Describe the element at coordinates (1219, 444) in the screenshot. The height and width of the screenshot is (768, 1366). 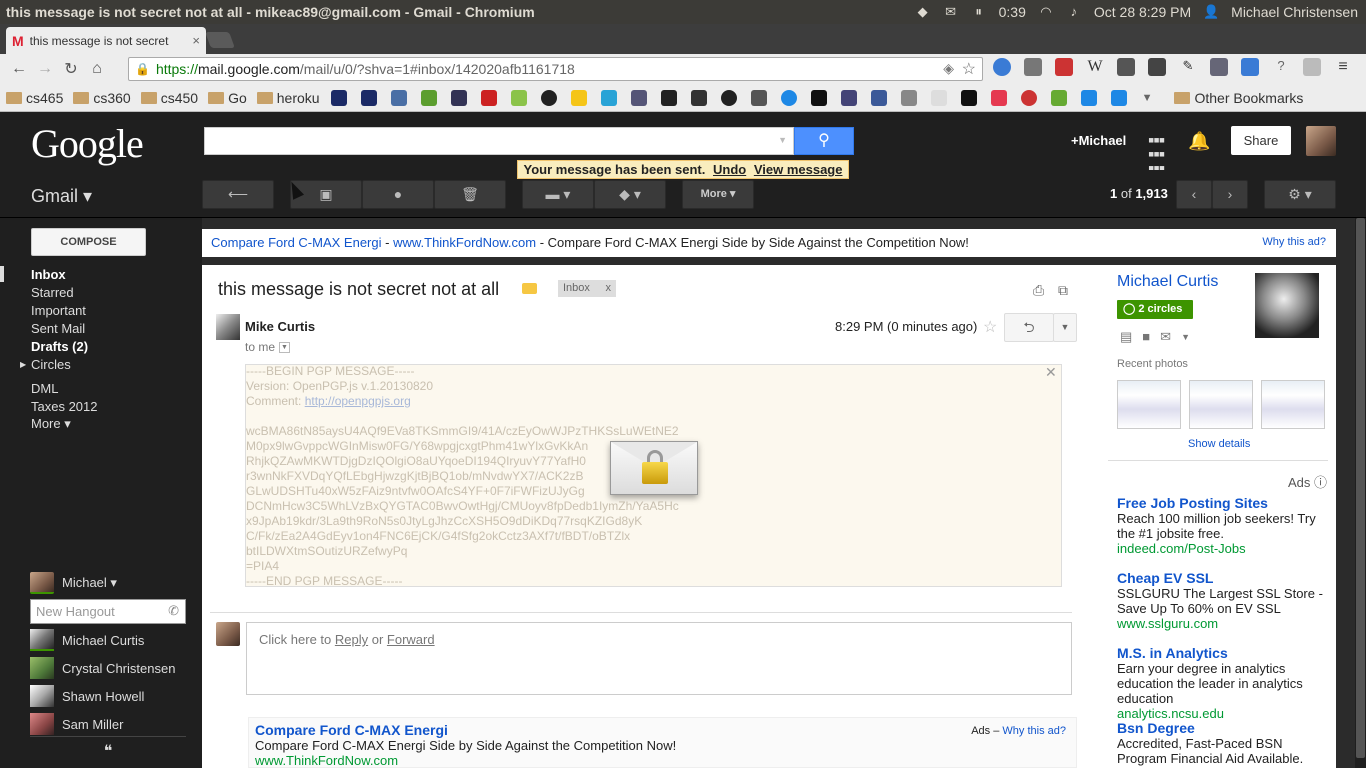
I see `show-details-link: Show details` at that location.